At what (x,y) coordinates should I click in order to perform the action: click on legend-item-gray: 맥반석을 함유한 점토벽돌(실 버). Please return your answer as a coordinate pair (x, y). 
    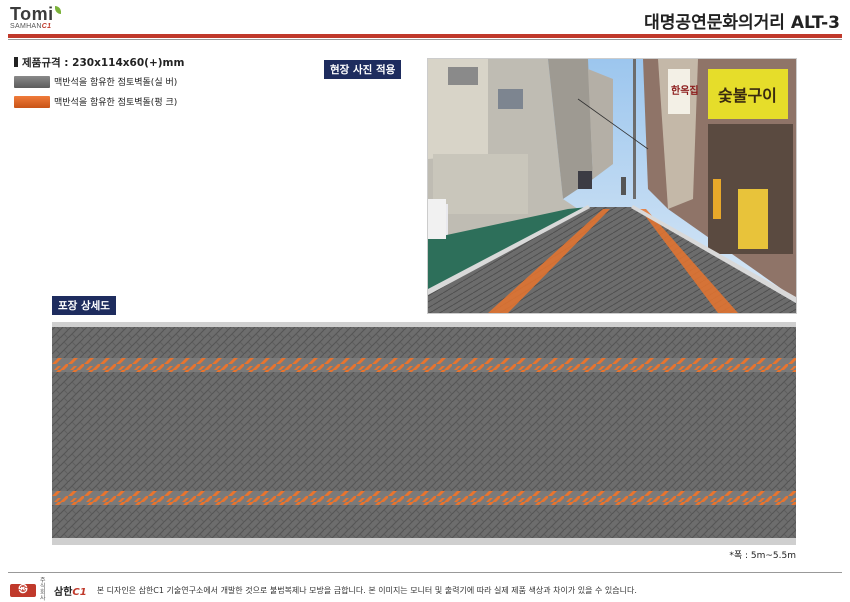
    Looking at the image, I should click on (95, 81).